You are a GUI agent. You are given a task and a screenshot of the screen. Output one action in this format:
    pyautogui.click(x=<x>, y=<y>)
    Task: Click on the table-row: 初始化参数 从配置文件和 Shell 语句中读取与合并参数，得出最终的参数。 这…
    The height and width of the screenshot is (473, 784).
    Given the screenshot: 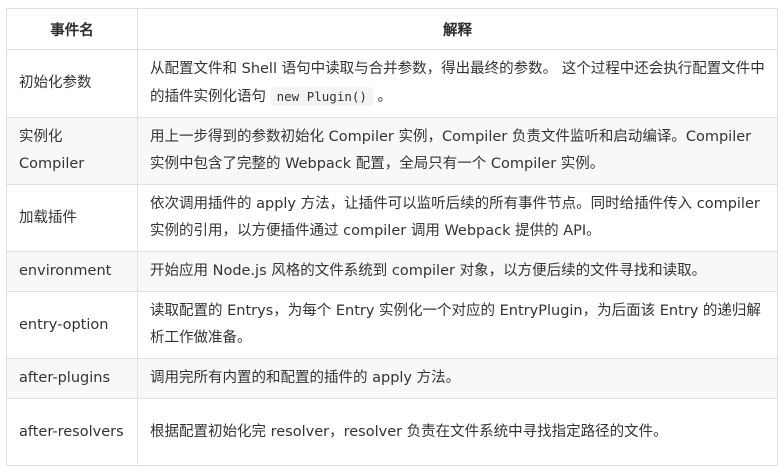 What is the action you would take?
    pyautogui.click(x=392, y=83)
    